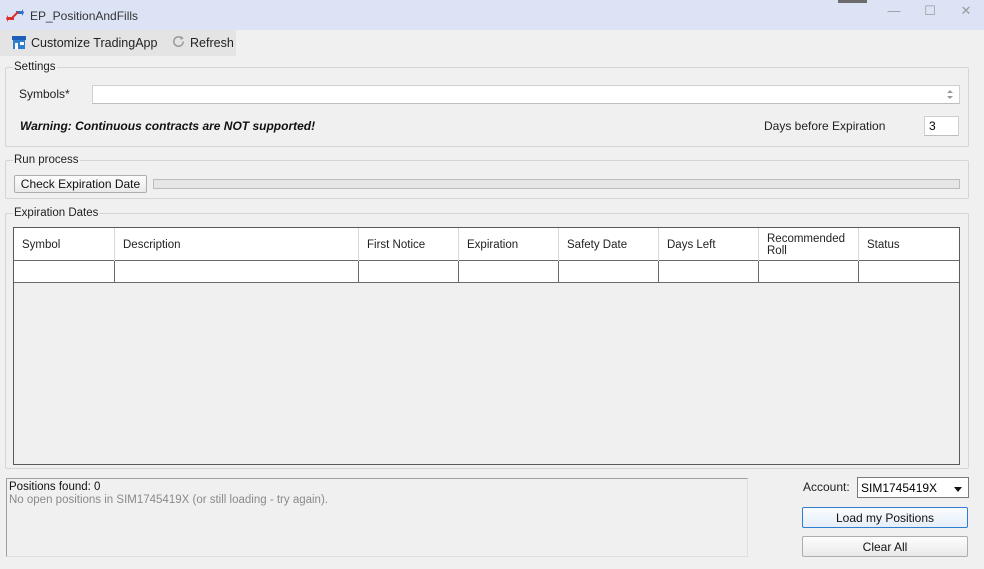  I want to click on app-arrows-icon, so click(15, 16).